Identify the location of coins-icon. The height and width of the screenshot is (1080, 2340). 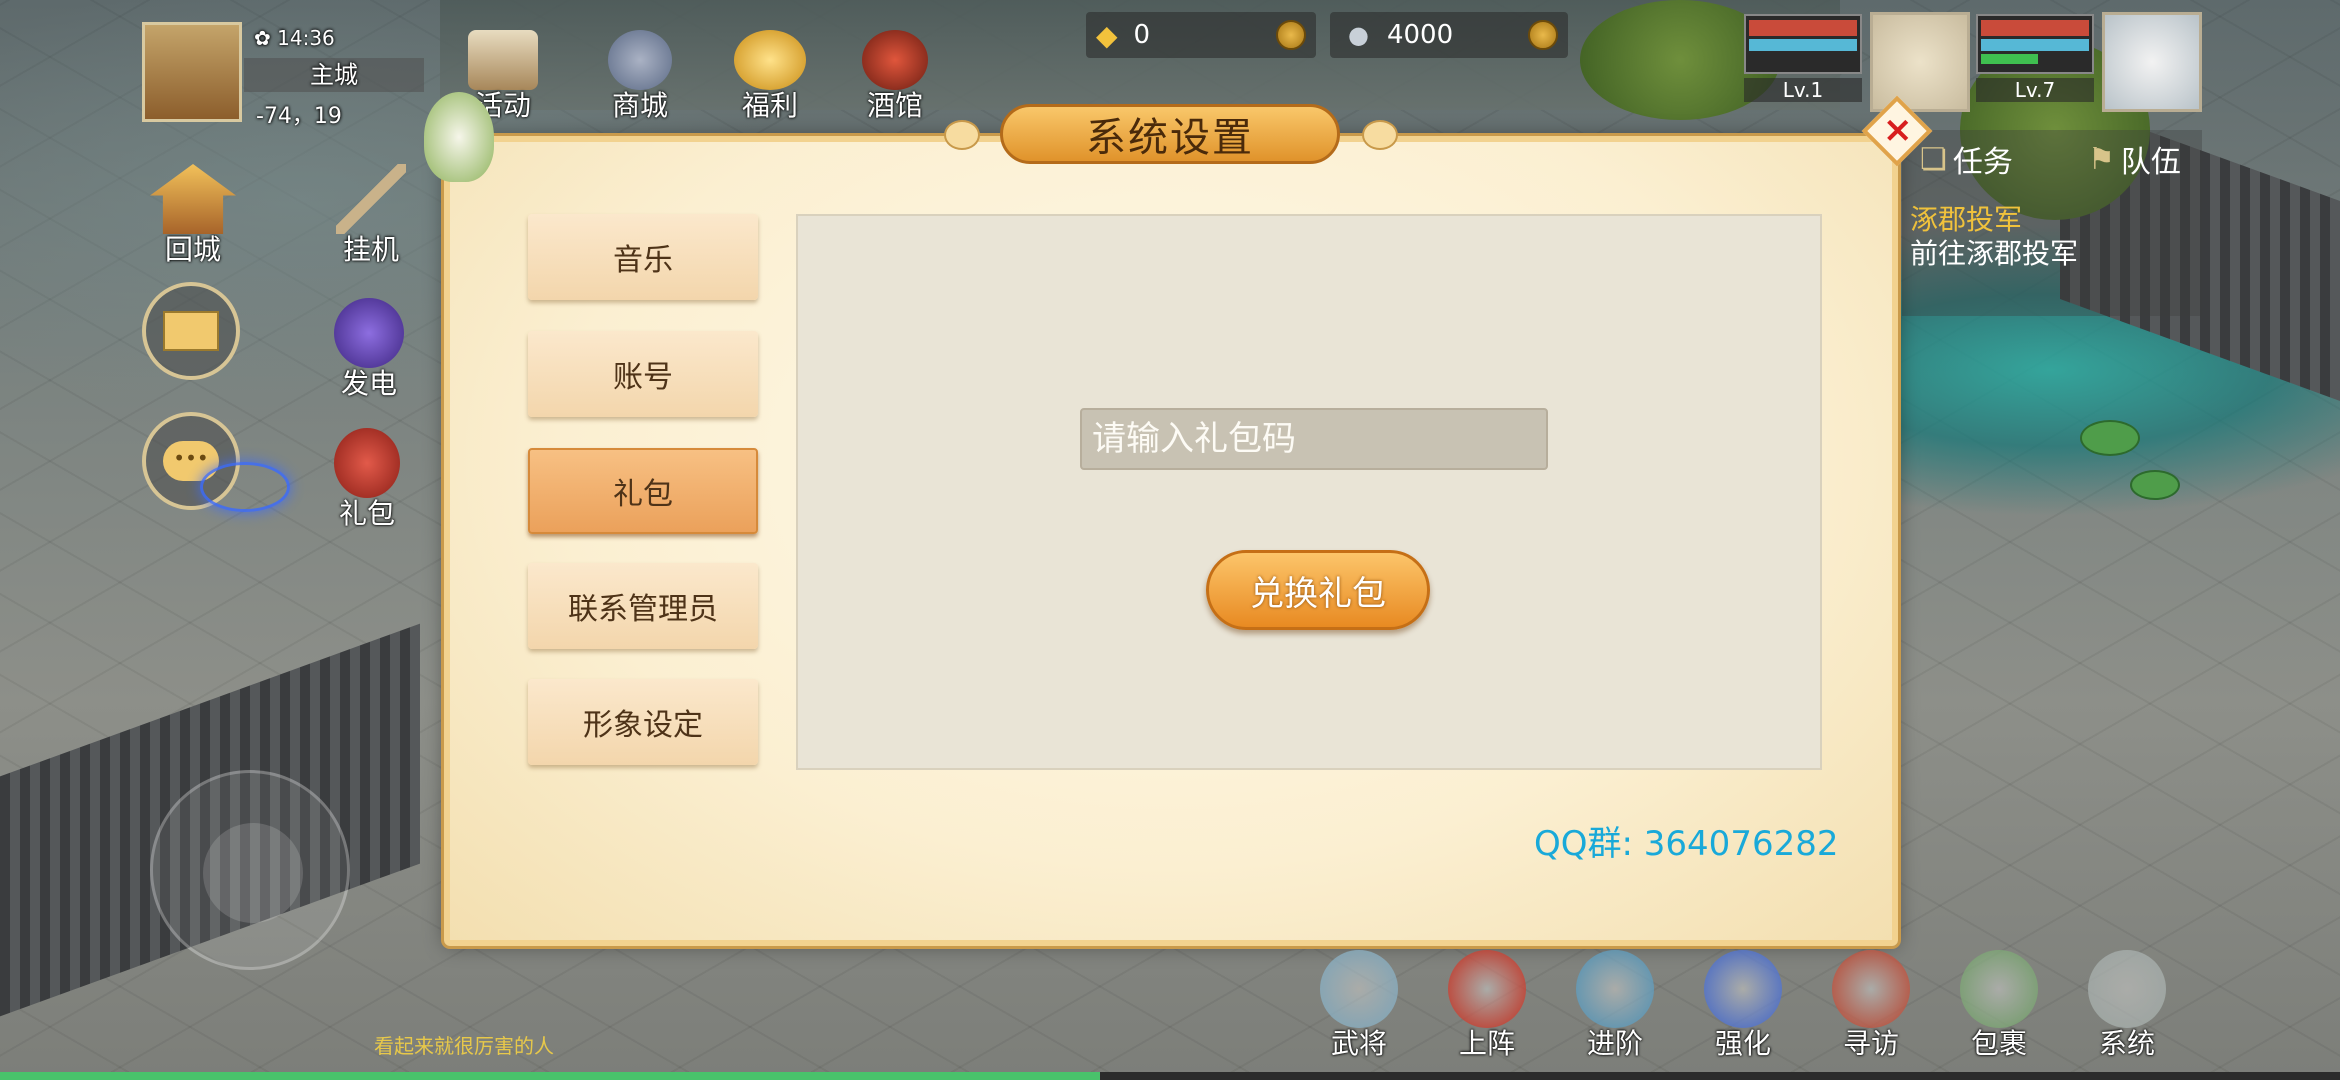
(770, 60).